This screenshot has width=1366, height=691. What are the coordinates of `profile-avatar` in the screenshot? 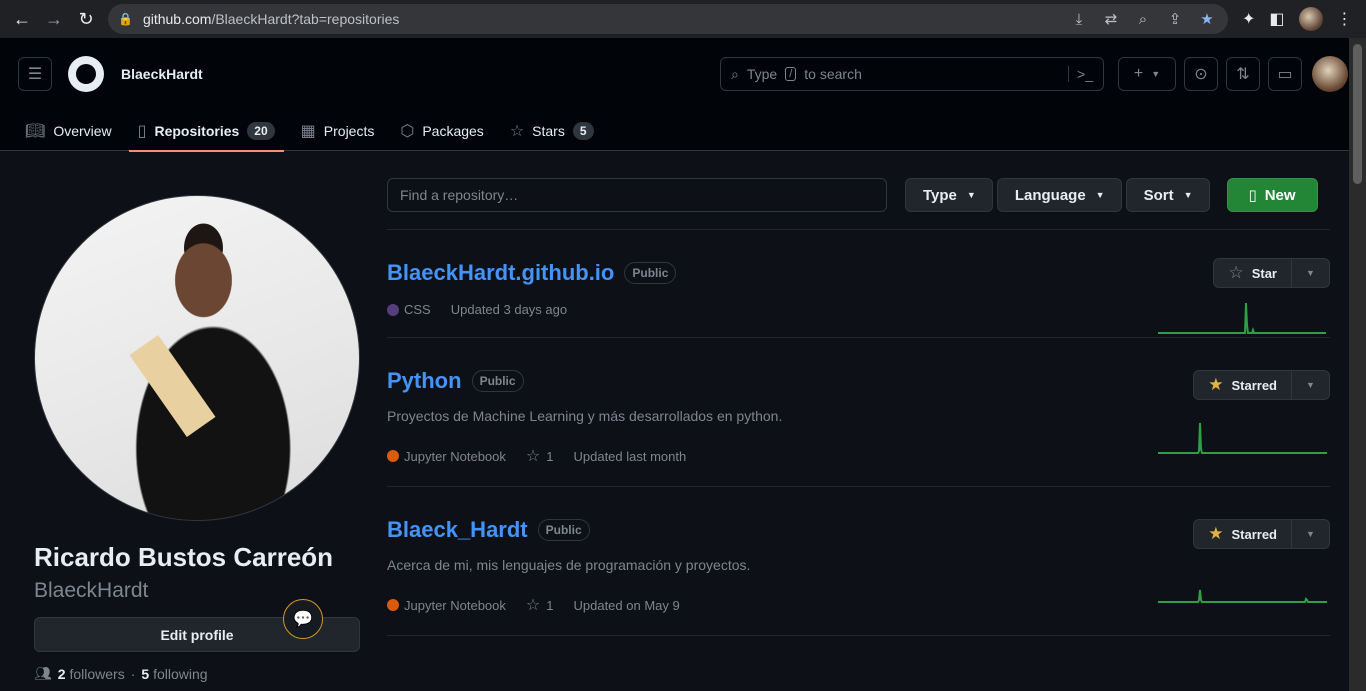 It's located at (197, 358).